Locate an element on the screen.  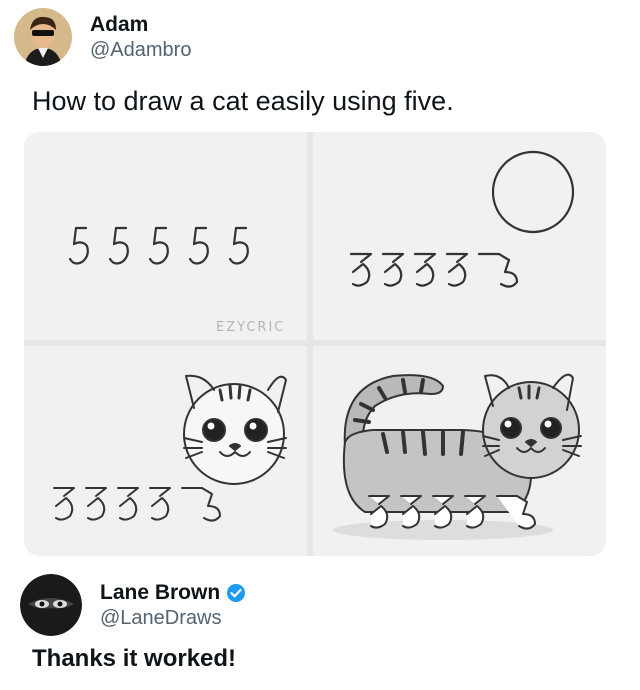
panel-step-1: EZYCRIC is located at coordinates (165, 236).